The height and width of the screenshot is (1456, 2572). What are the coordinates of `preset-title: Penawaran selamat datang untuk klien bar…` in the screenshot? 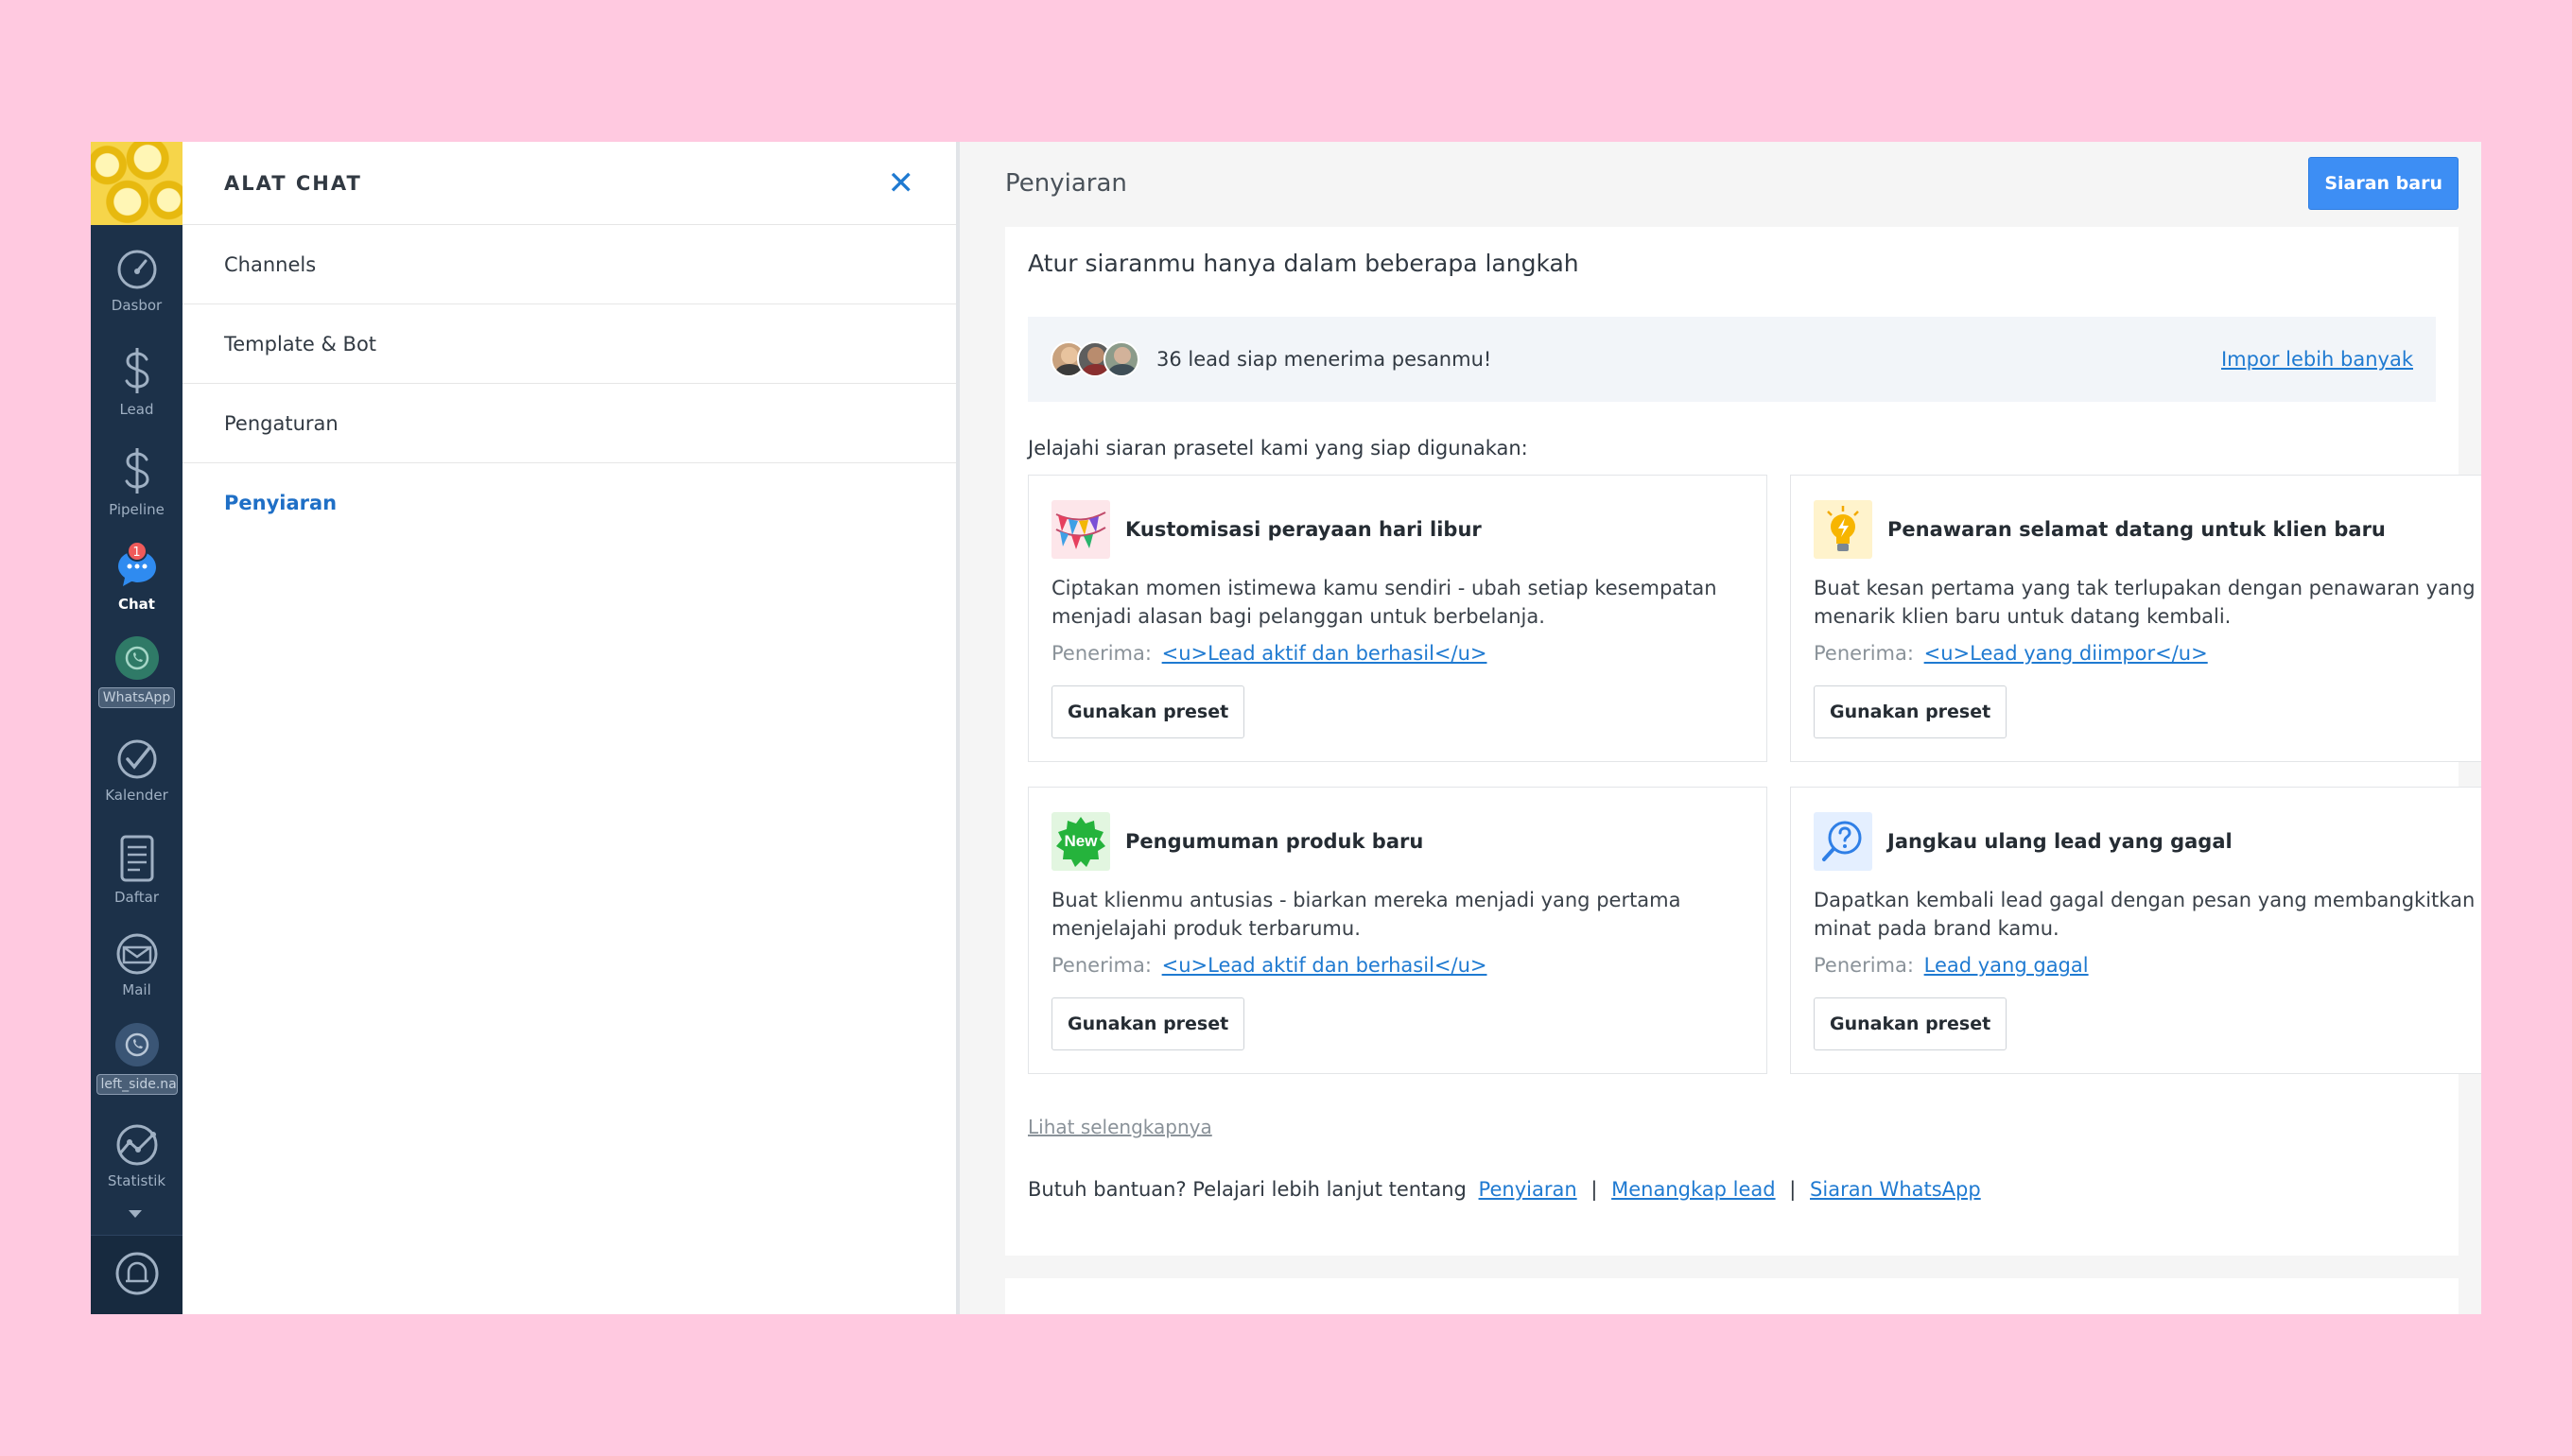 It's located at (2136, 529).